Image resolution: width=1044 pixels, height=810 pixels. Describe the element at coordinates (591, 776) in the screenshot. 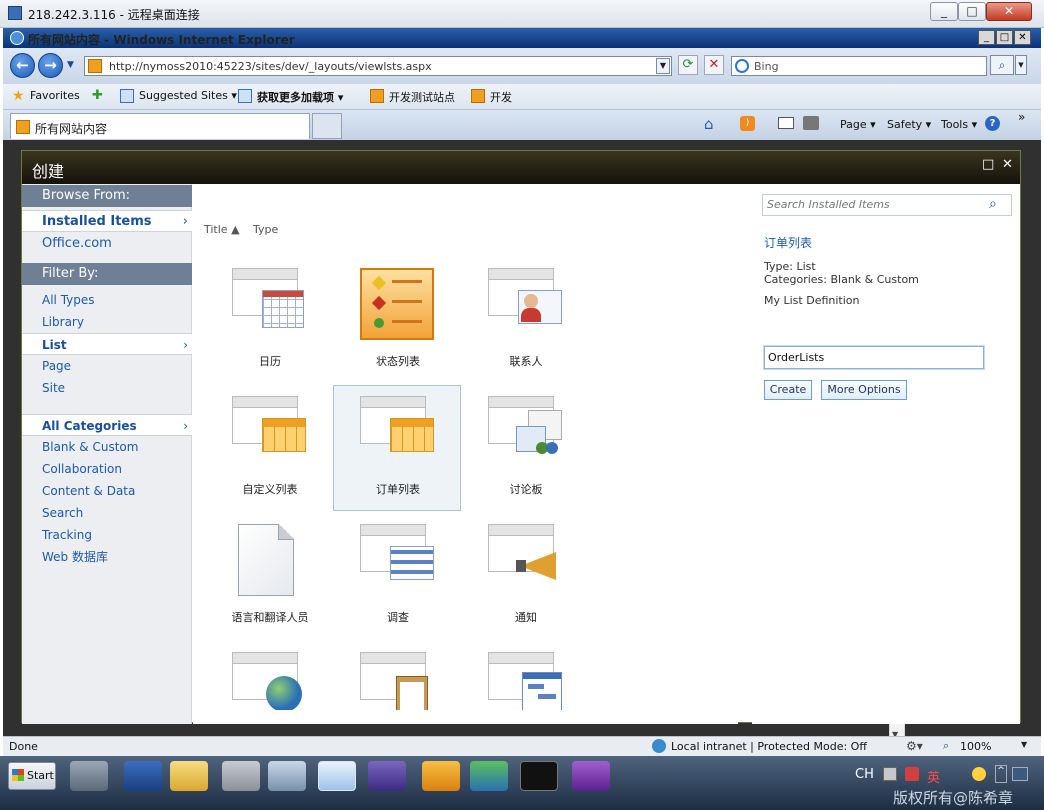

I see `infopath-icon` at that location.